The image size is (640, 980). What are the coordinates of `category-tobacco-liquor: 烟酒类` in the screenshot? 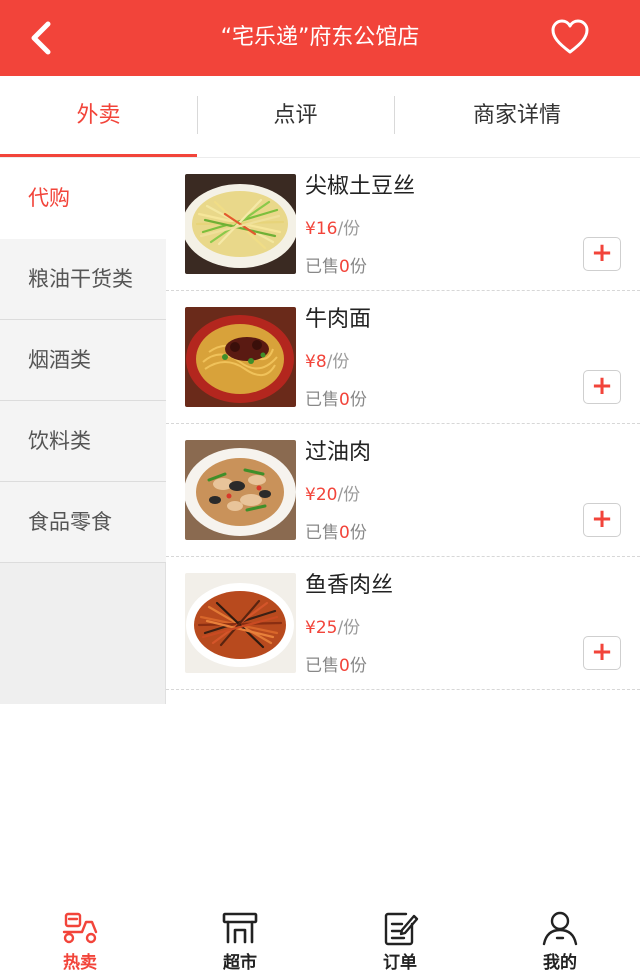 It's located at (83, 360).